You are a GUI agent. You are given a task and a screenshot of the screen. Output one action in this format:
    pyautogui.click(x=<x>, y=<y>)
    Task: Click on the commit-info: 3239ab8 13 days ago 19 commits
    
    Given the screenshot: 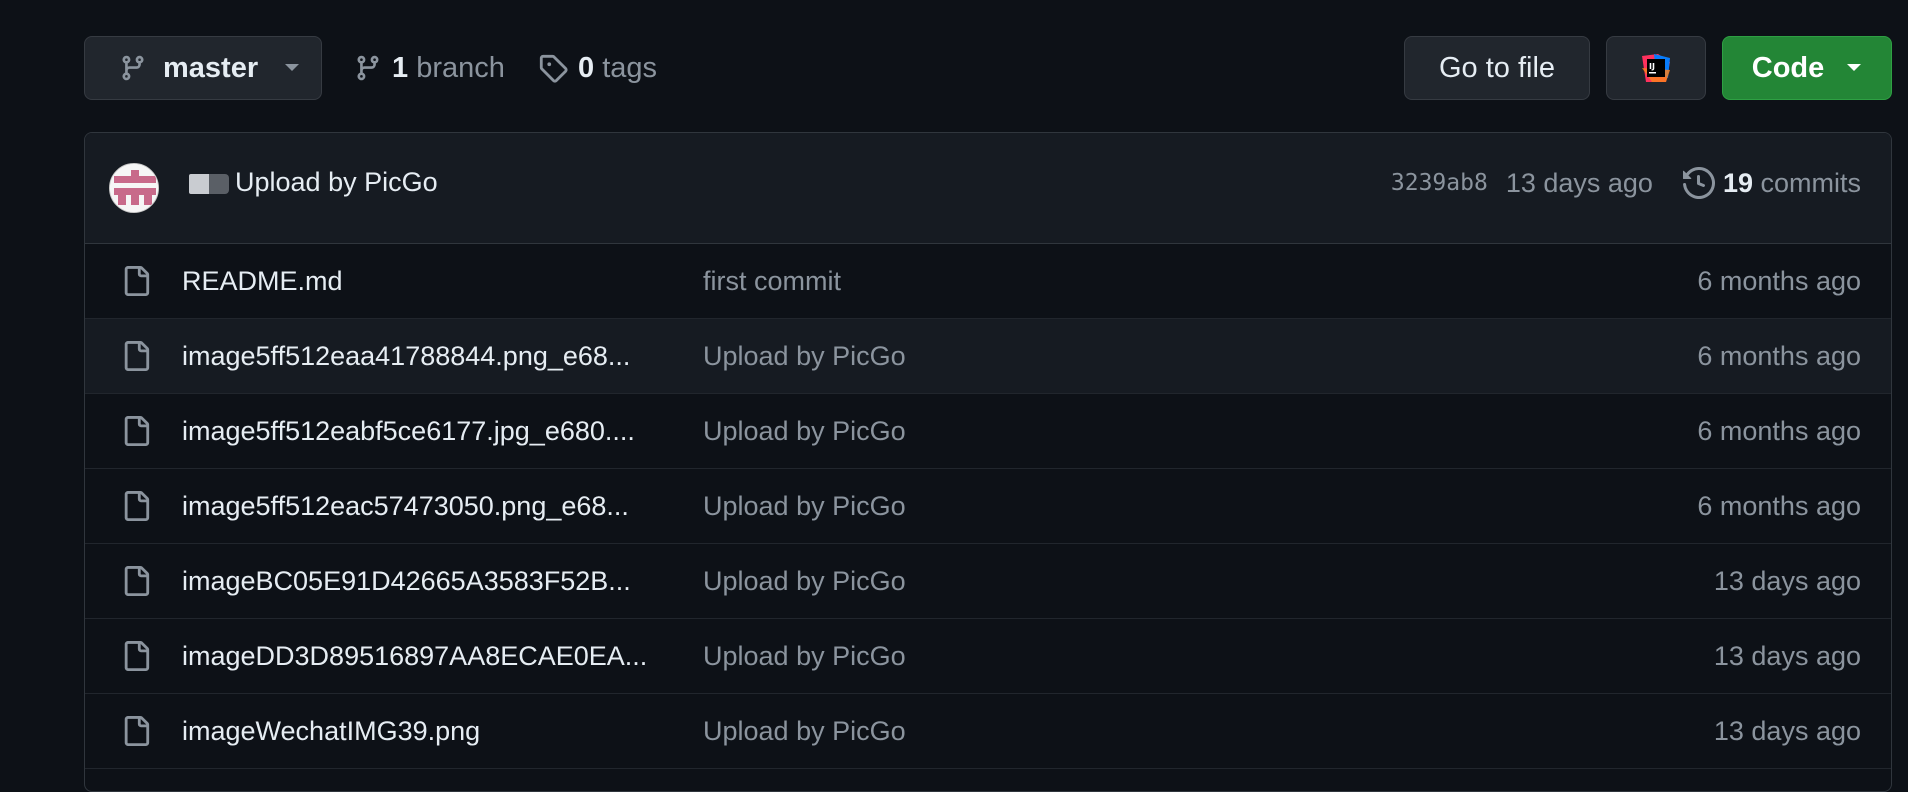 What is the action you would take?
    pyautogui.click(x=1626, y=183)
    